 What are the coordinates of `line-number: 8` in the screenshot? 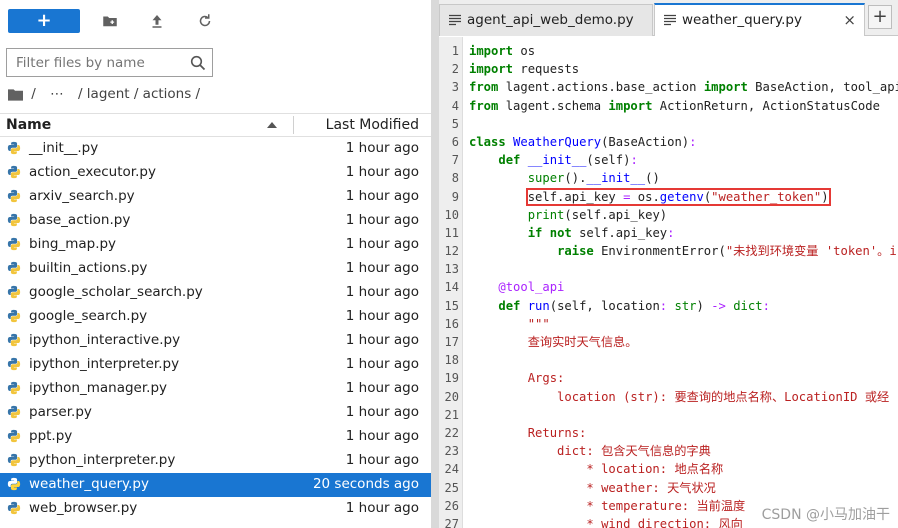 It's located at (455, 178).